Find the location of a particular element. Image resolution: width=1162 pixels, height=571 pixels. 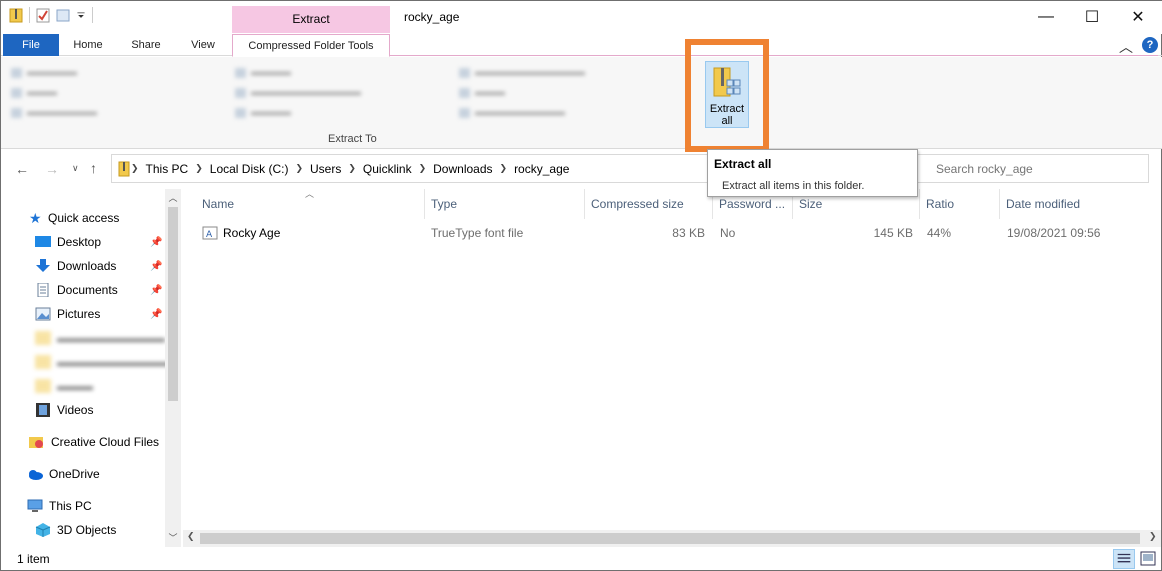

new-folder-icon is located at coordinates (63, 15).